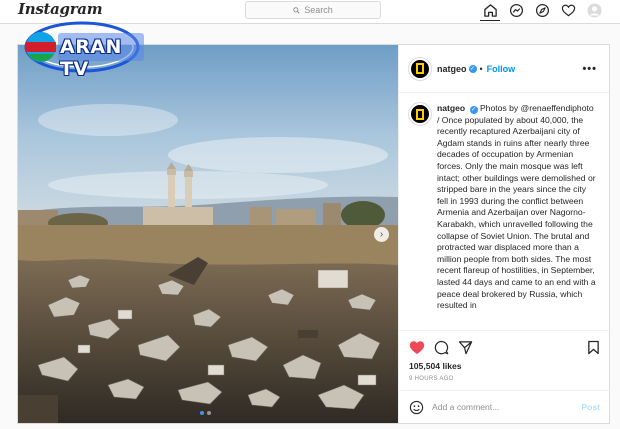 The image size is (620, 429). What do you see at coordinates (296, 10) in the screenshot?
I see `search-icon` at bounding box center [296, 10].